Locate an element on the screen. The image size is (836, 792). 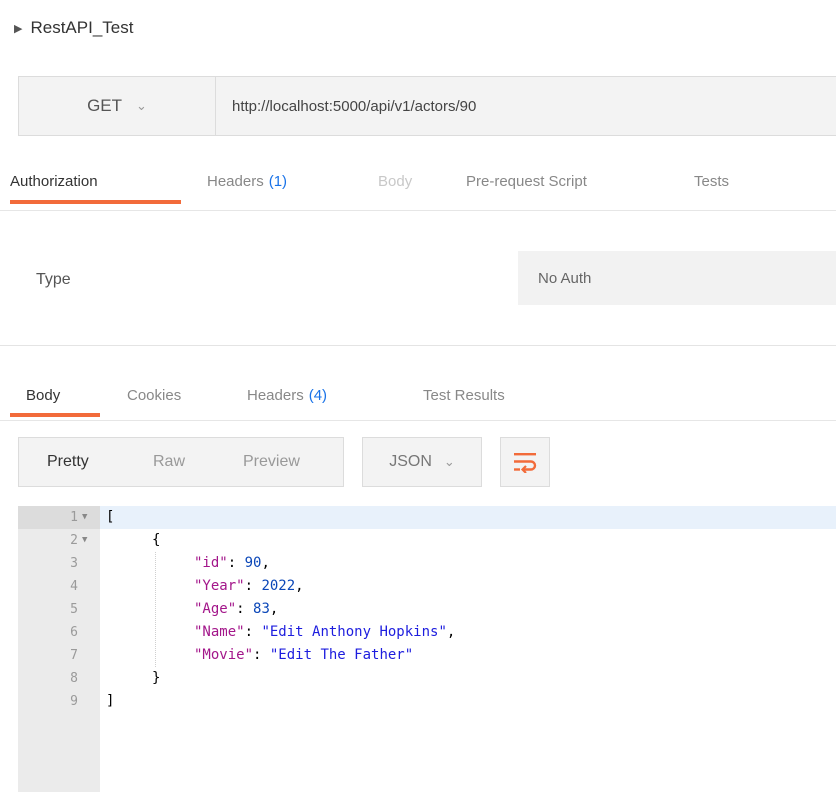
code-line: } is located at coordinates (156, 678).